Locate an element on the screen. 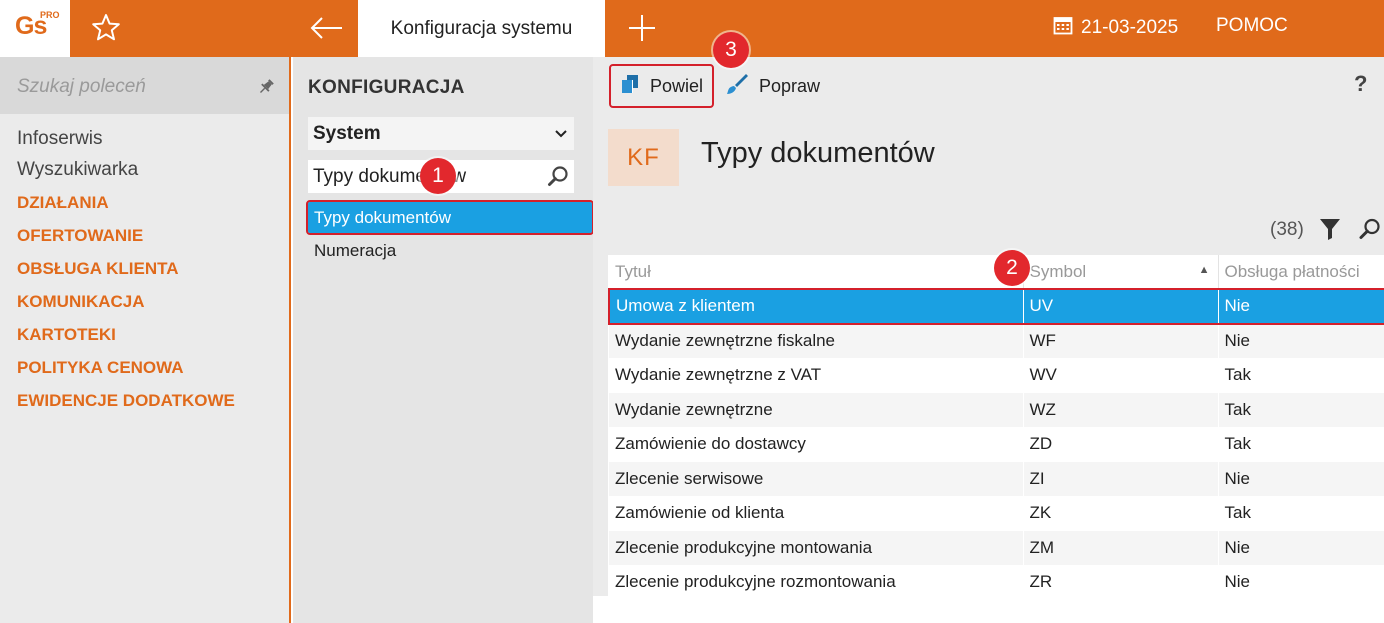  table-row: Zamówienie od klienta ZK Tak is located at coordinates (996, 513).